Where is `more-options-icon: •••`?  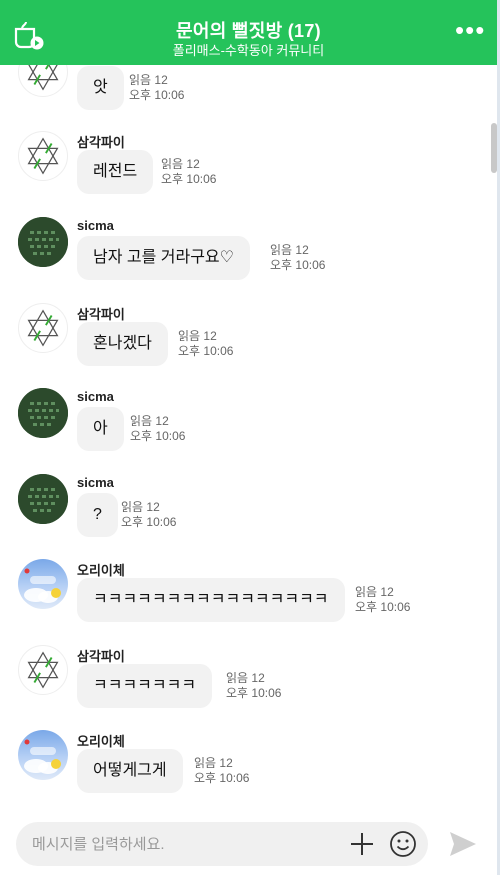 more-options-icon: ••• is located at coordinates (469, 30).